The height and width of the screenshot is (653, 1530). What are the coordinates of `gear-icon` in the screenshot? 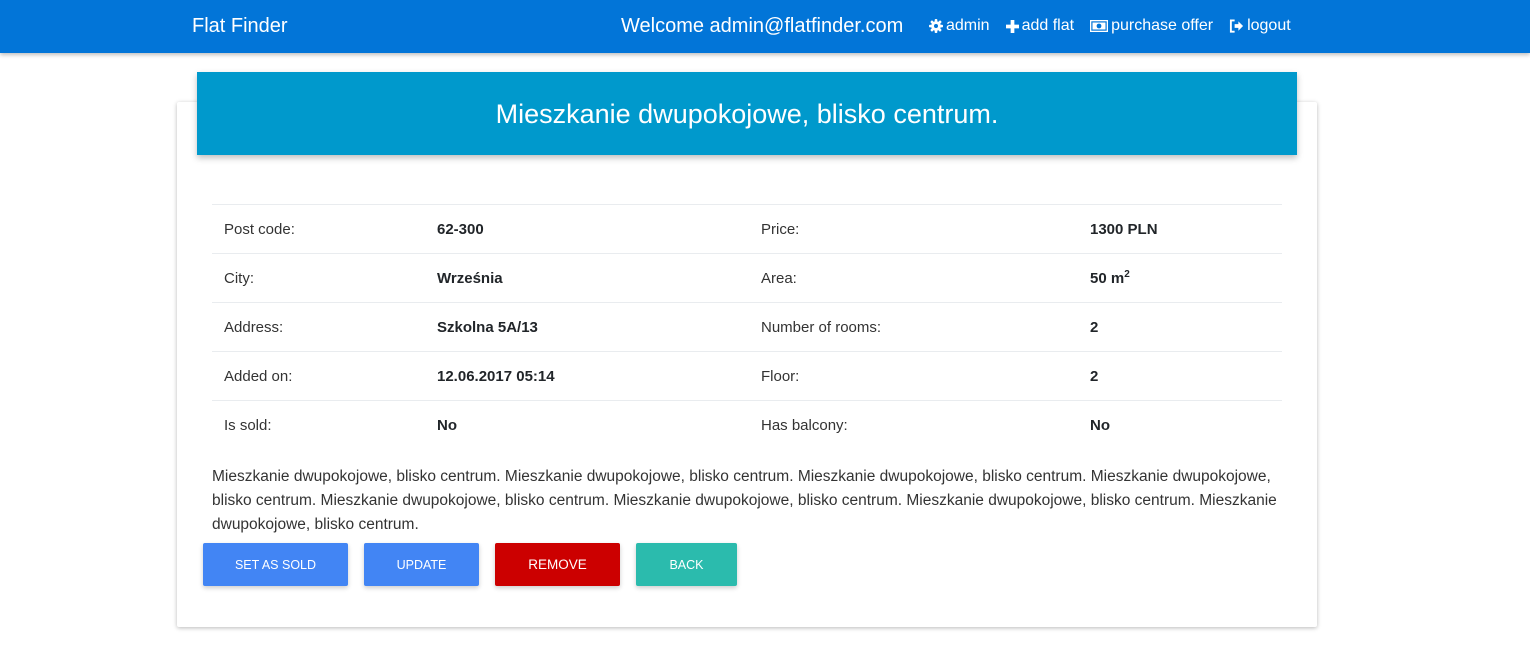 It's located at (936, 26).